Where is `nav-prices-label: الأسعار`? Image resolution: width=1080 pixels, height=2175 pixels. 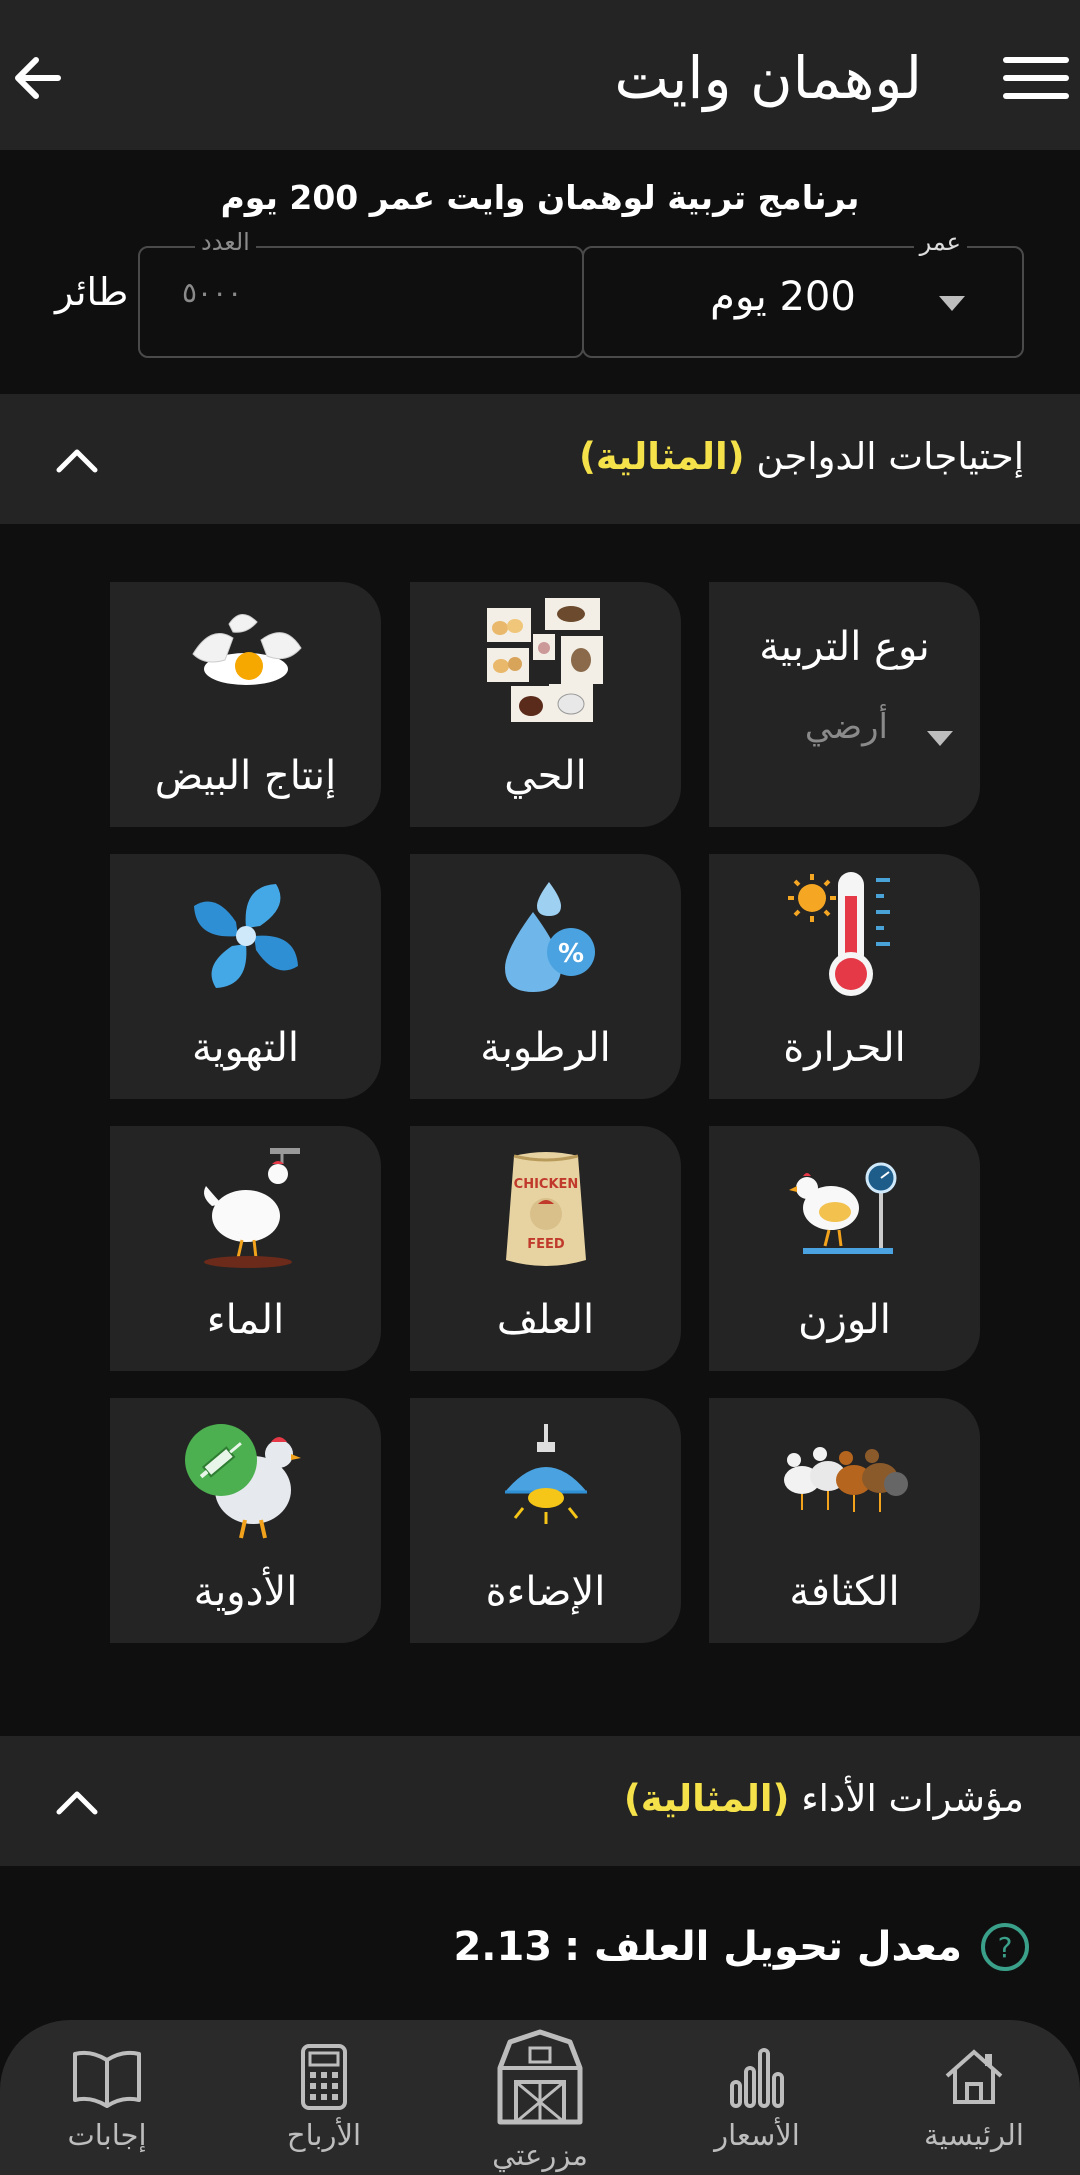 nav-prices-label: الأسعار is located at coordinates (757, 2135).